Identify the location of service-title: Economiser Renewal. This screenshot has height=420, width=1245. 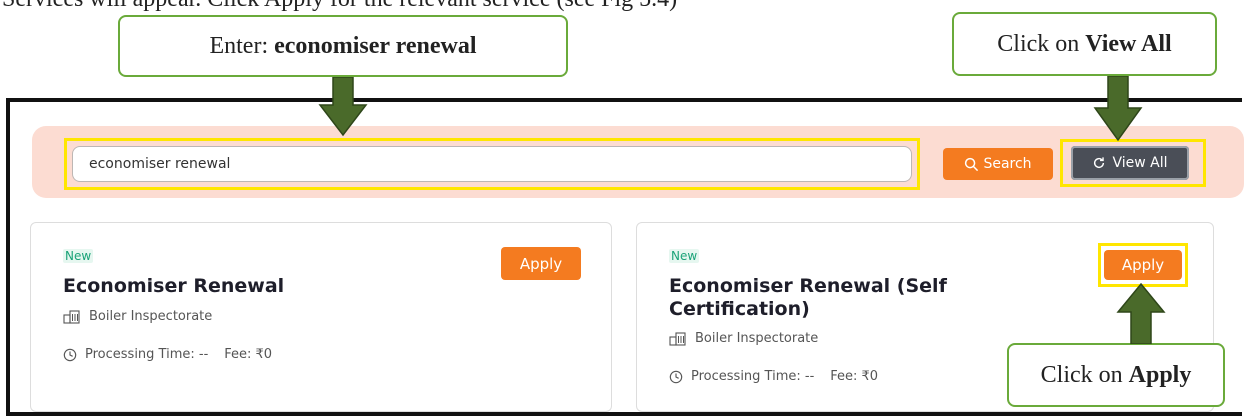
(174, 286).